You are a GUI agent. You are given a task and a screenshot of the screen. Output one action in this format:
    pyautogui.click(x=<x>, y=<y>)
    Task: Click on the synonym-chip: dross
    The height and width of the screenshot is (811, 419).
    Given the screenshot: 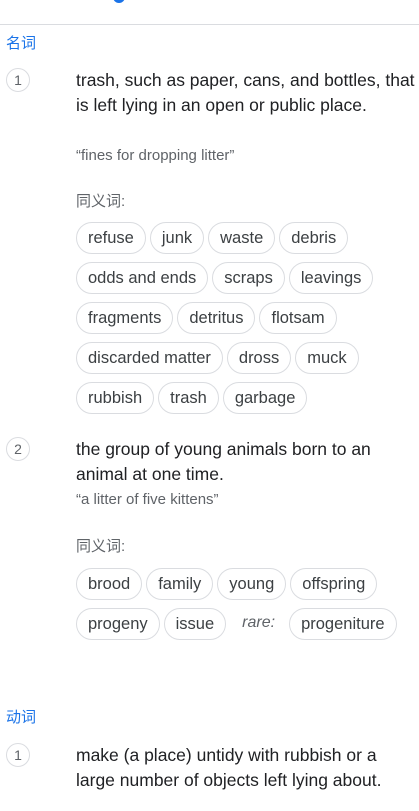 What is the action you would take?
    pyautogui.click(x=259, y=358)
    